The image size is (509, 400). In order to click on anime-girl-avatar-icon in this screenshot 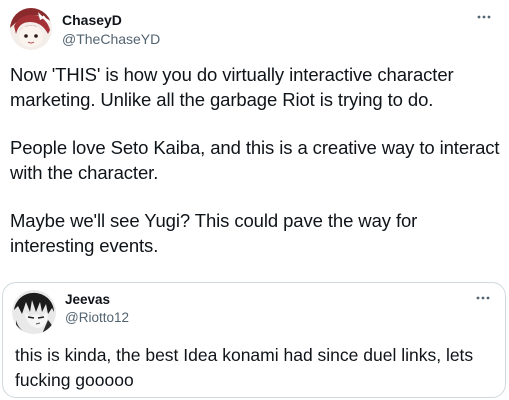, I will do `click(31, 29)`.